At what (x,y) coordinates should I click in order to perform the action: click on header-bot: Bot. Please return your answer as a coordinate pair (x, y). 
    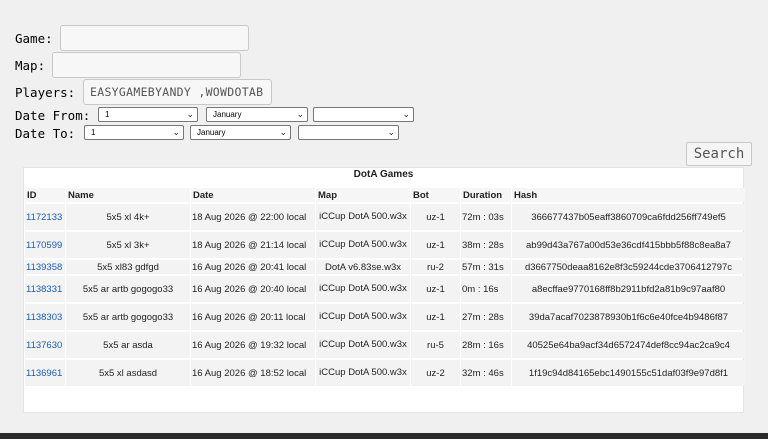
    Looking at the image, I should click on (435, 195).